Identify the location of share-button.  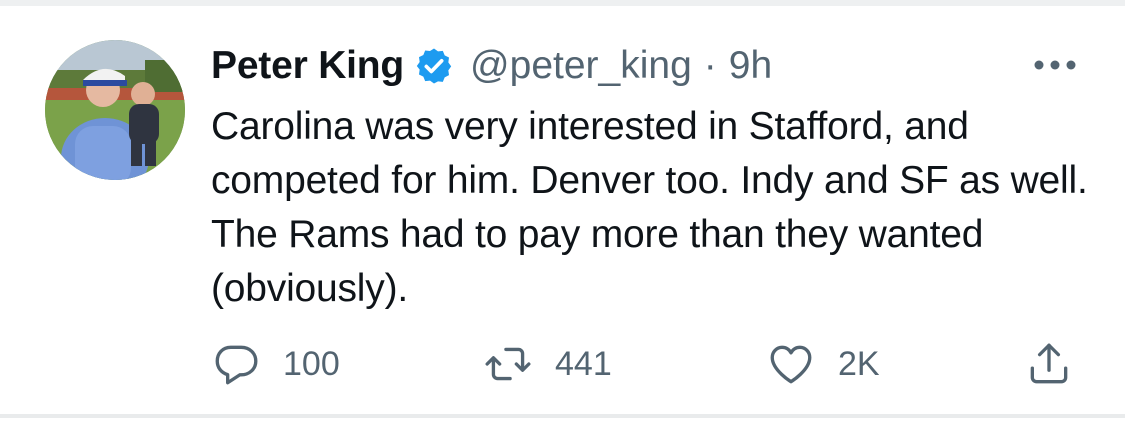
(1049, 364).